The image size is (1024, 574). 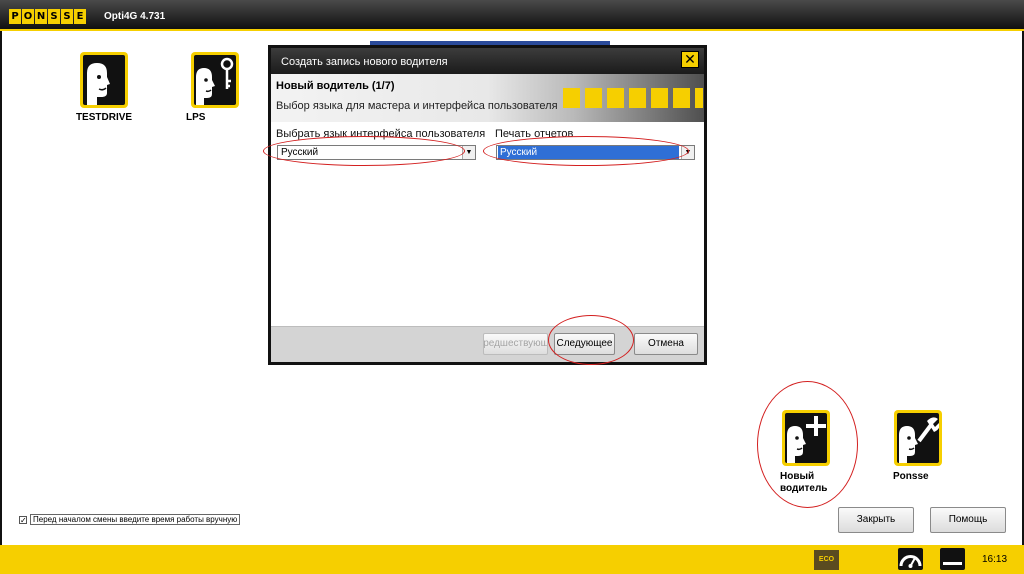 I want to click on wizard-step-title: Новый водитель (1/7), so click(x=335, y=86).